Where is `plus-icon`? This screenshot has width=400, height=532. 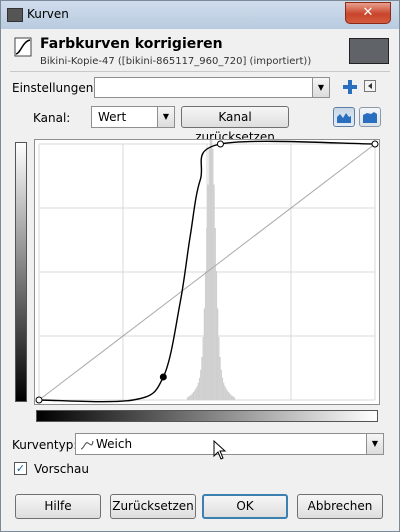 plus-icon is located at coordinates (350, 87).